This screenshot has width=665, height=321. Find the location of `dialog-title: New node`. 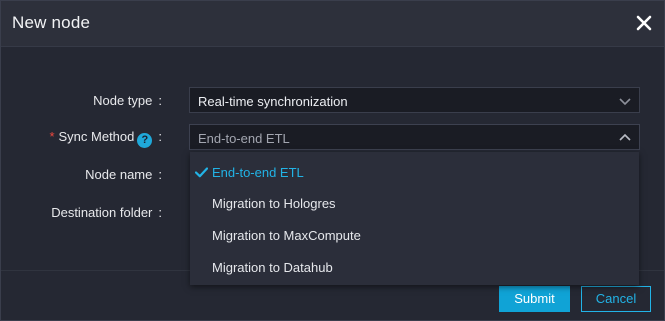

dialog-title: New node is located at coordinates (51, 22).